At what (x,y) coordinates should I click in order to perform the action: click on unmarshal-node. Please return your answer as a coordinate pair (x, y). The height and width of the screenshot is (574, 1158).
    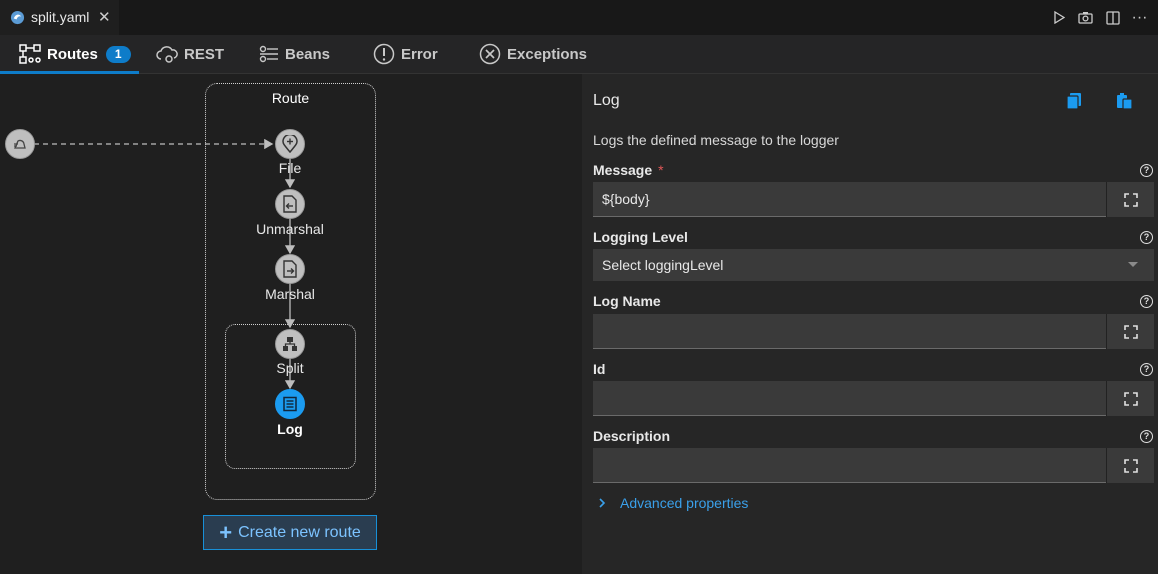
    Looking at the image, I should click on (290, 204).